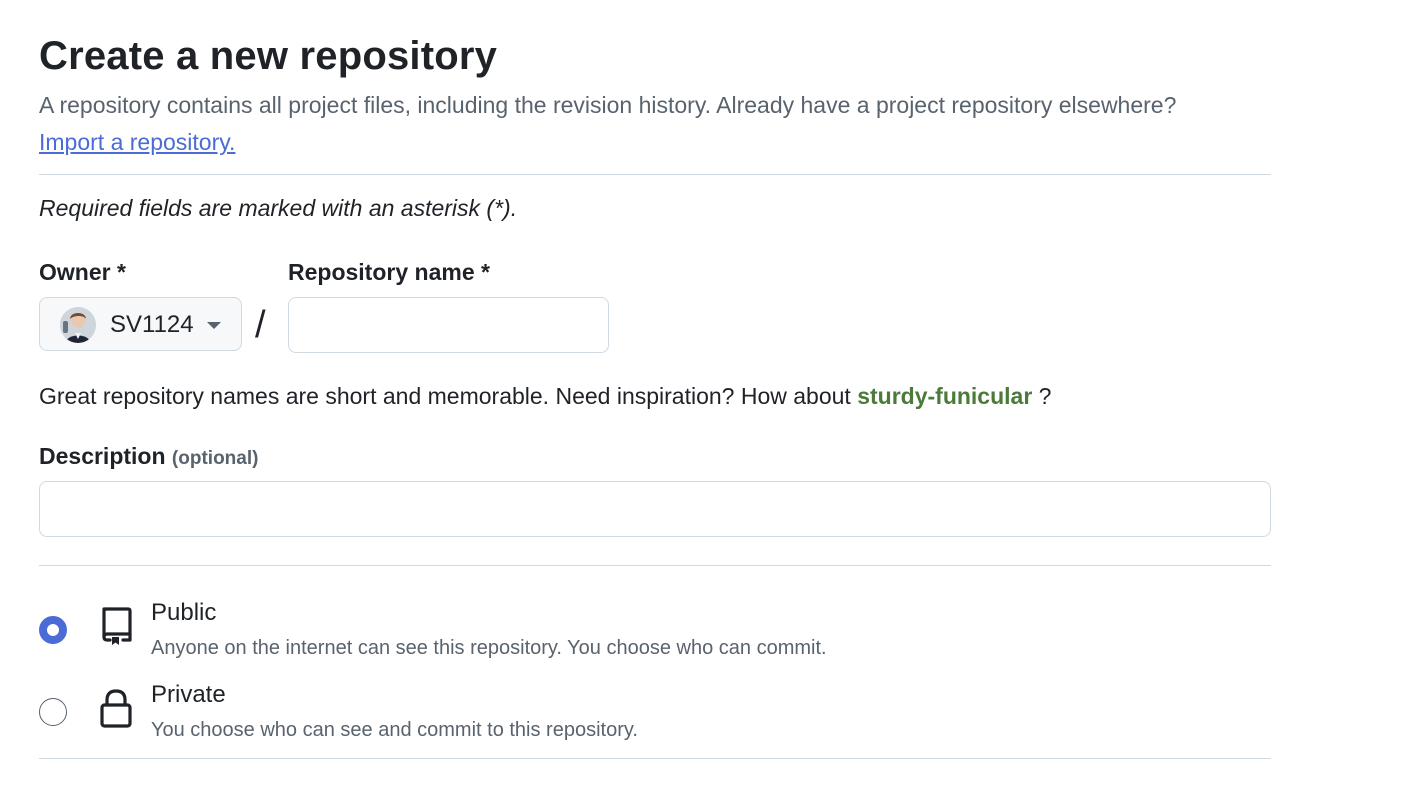 Image resolution: width=1417 pixels, height=789 pixels. I want to click on avatar, so click(78, 325).